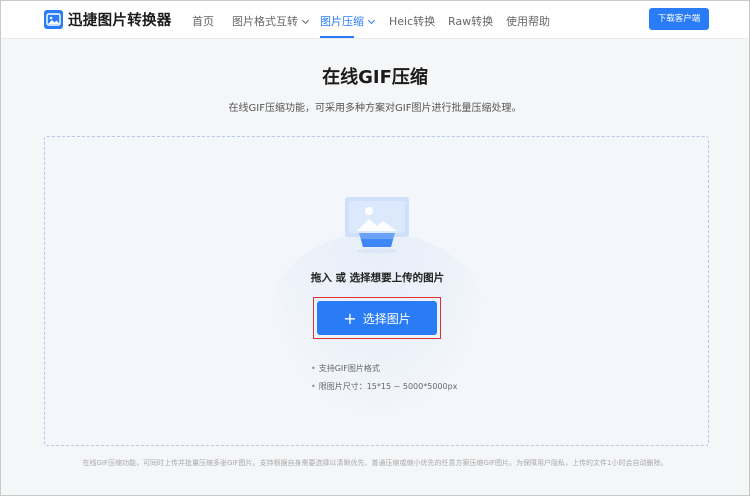  Describe the element at coordinates (375, 77) in the screenshot. I see `page-title: 在线GIF压缩` at that location.